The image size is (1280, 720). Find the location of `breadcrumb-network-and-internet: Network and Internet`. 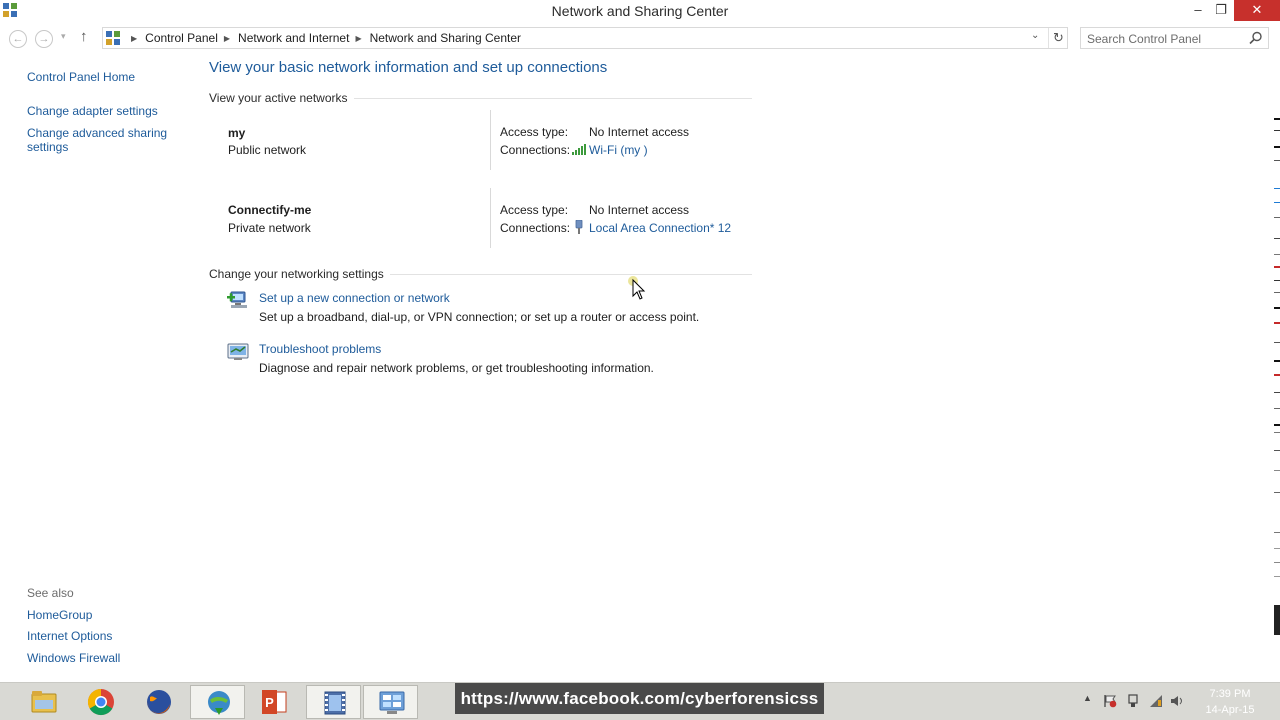

breadcrumb-network-and-internet: Network and Internet is located at coordinates (293, 38).